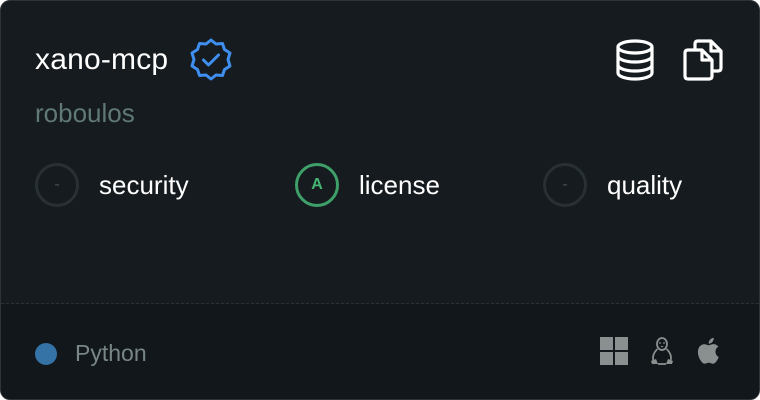 The width and height of the screenshot is (760, 400). Describe the element at coordinates (710, 351) in the screenshot. I see `apple-icon` at that location.